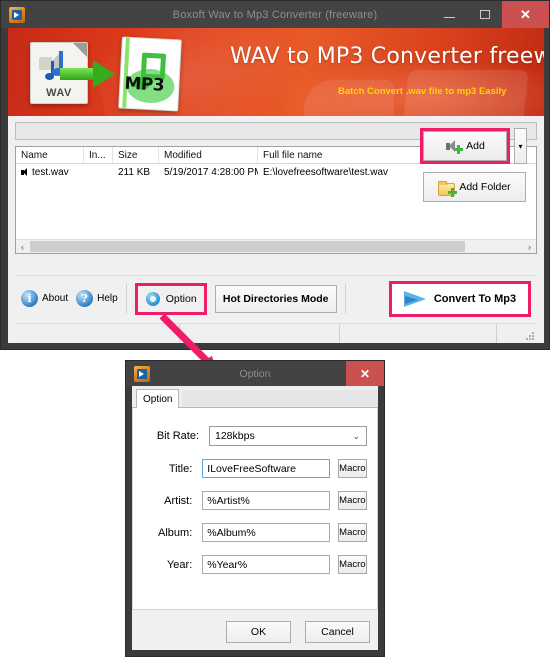 Image resolution: width=550 pixels, height=659 pixels. I want to click on dialog-footer: OK Cancel, so click(255, 630).